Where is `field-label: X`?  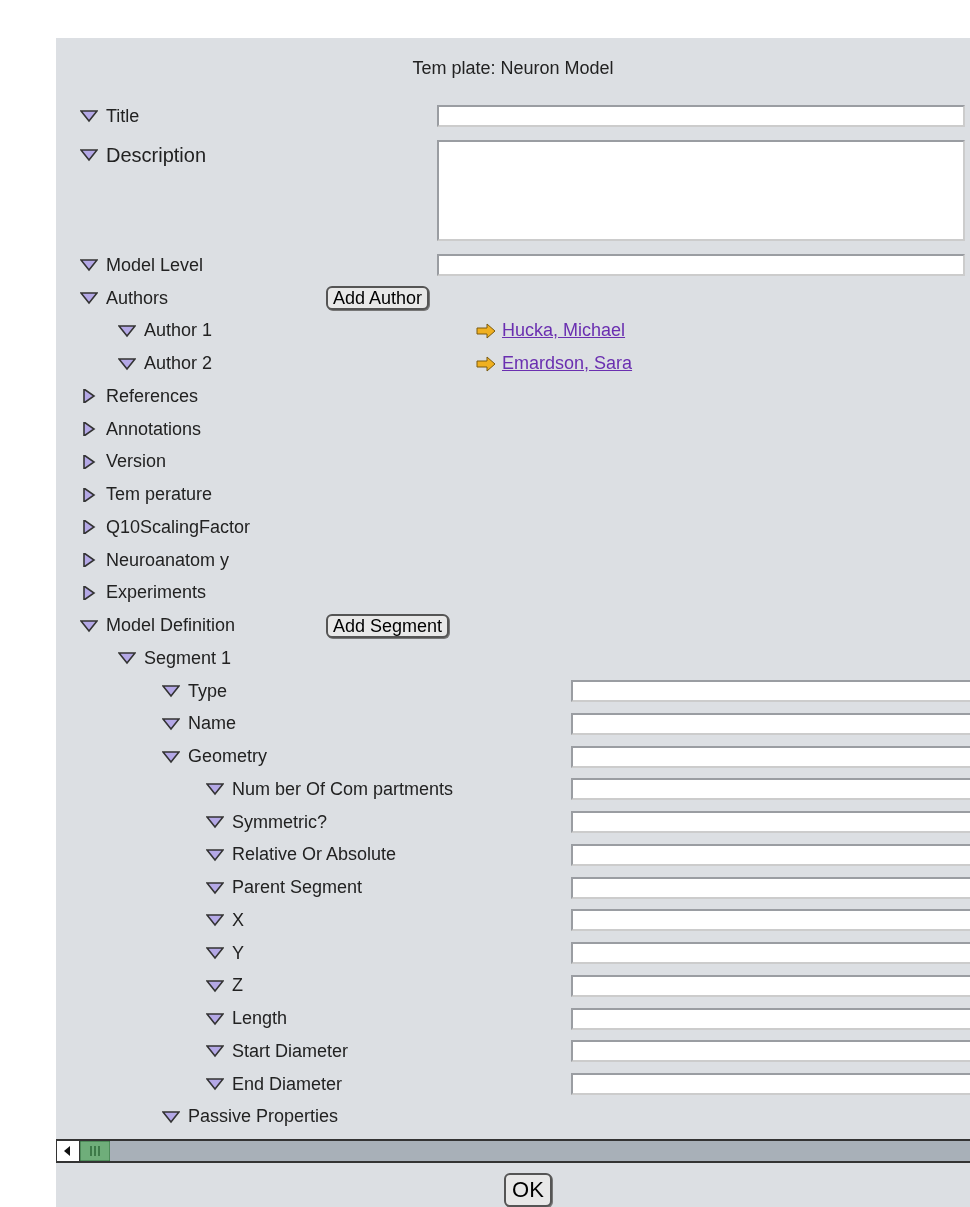 field-label: X is located at coordinates (238, 920).